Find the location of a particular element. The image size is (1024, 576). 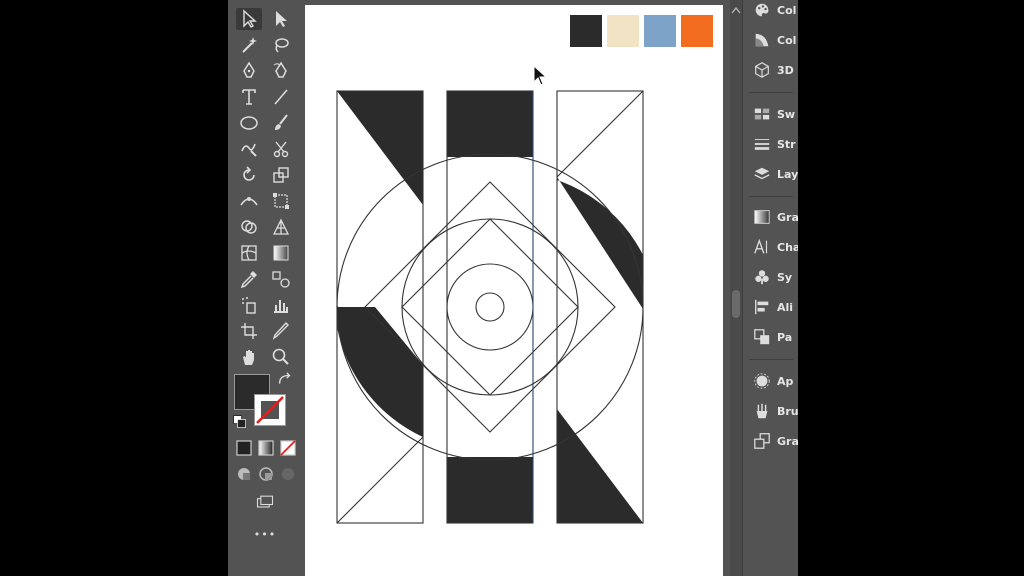

brushes-icon is located at coordinates (762, 411).